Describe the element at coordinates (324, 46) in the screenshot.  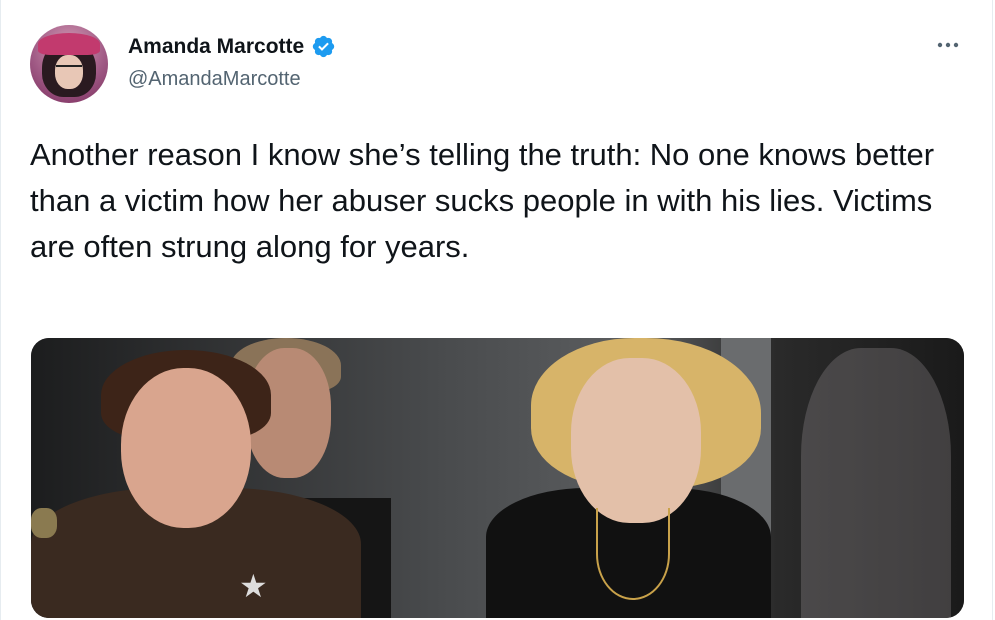
I see `verified-badge-icon` at that location.